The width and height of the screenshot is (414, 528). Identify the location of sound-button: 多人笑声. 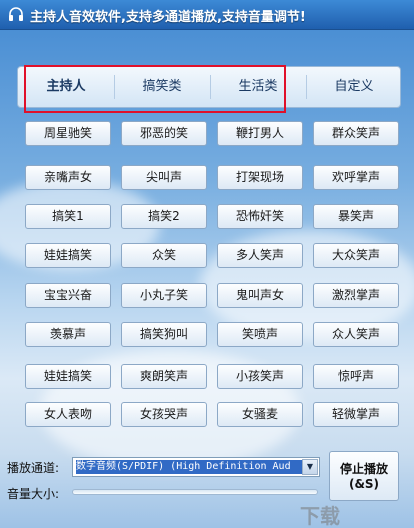
(260, 255).